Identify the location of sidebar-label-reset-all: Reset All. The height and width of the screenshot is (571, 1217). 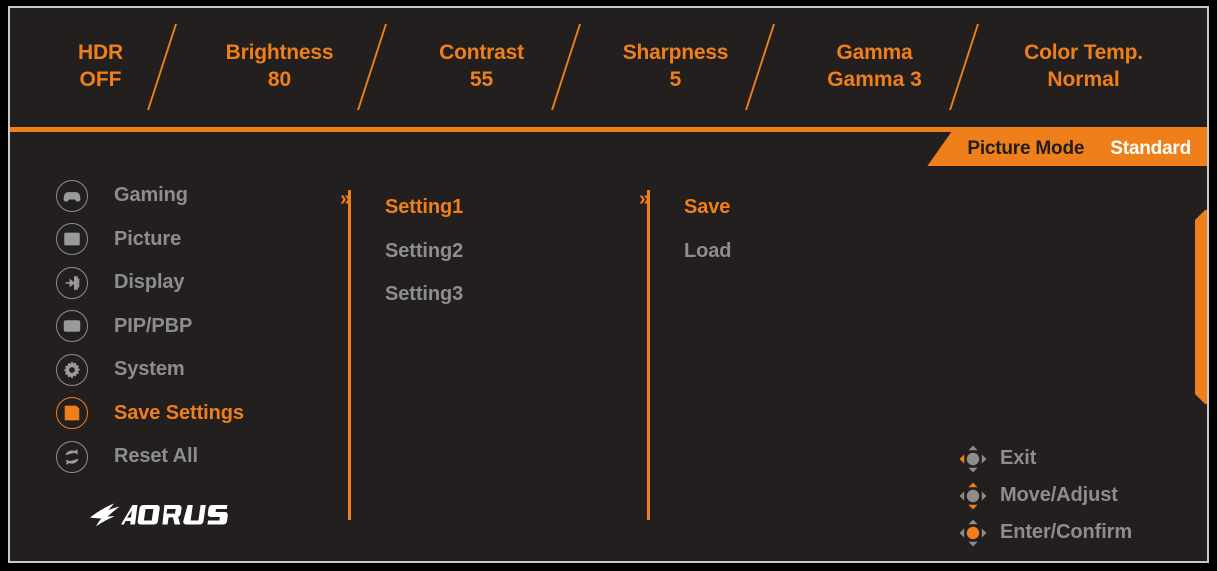
(156, 456).